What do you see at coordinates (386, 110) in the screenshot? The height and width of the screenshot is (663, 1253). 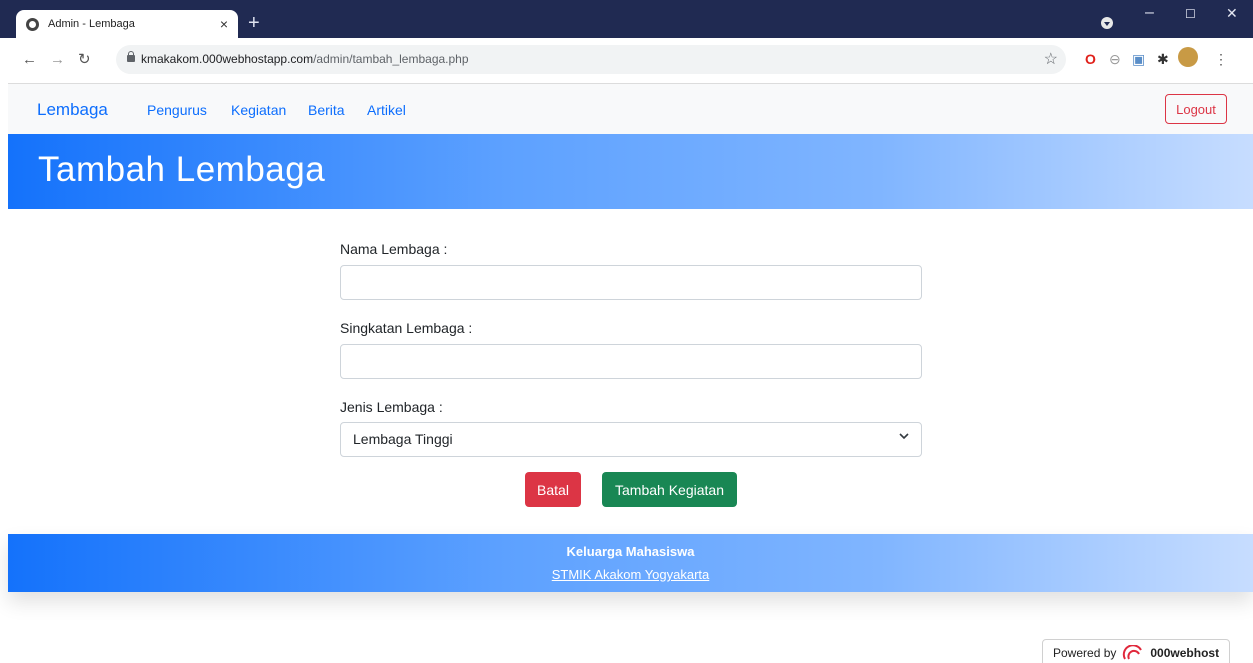 I see `nav-link-artikel: Artikel` at bounding box center [386, 110].